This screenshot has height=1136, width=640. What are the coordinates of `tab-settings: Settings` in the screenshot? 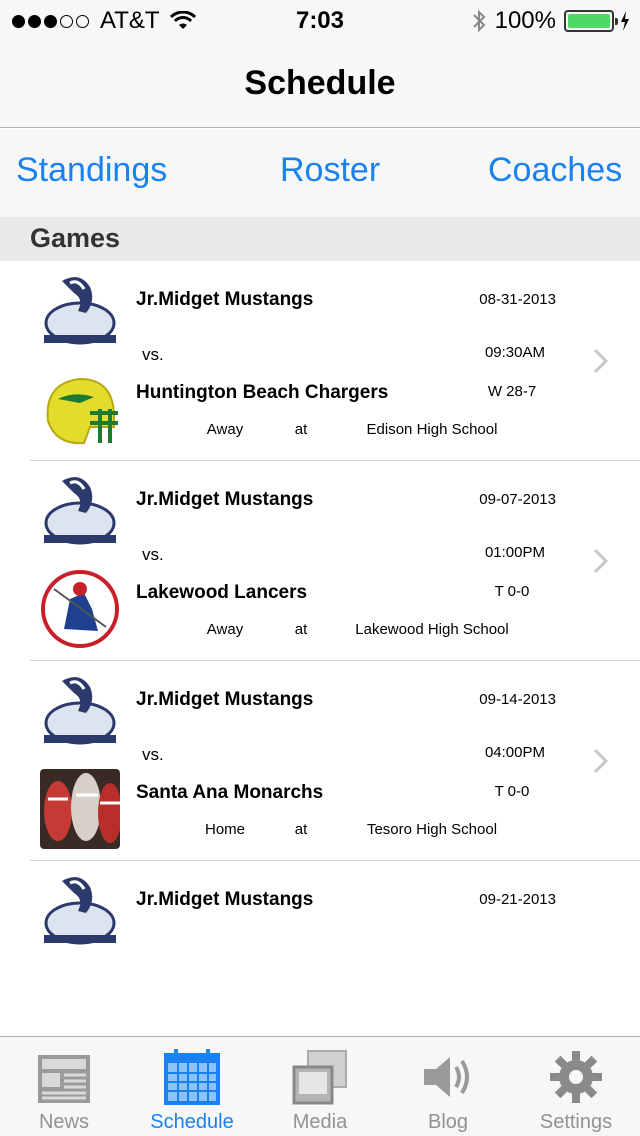 It's located at (576, 1086).